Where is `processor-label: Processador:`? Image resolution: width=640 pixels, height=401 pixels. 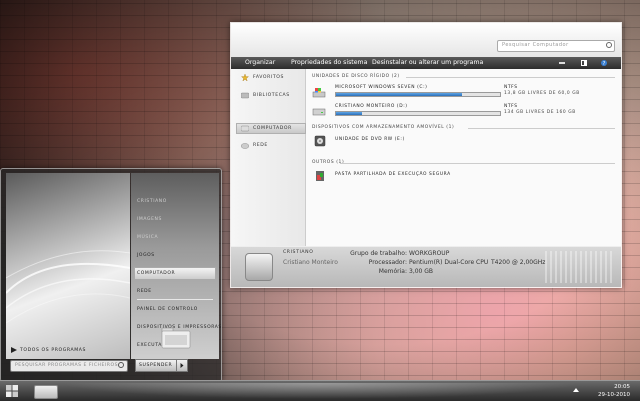
processor-label: Processador: is located at coordinates (387, 262).